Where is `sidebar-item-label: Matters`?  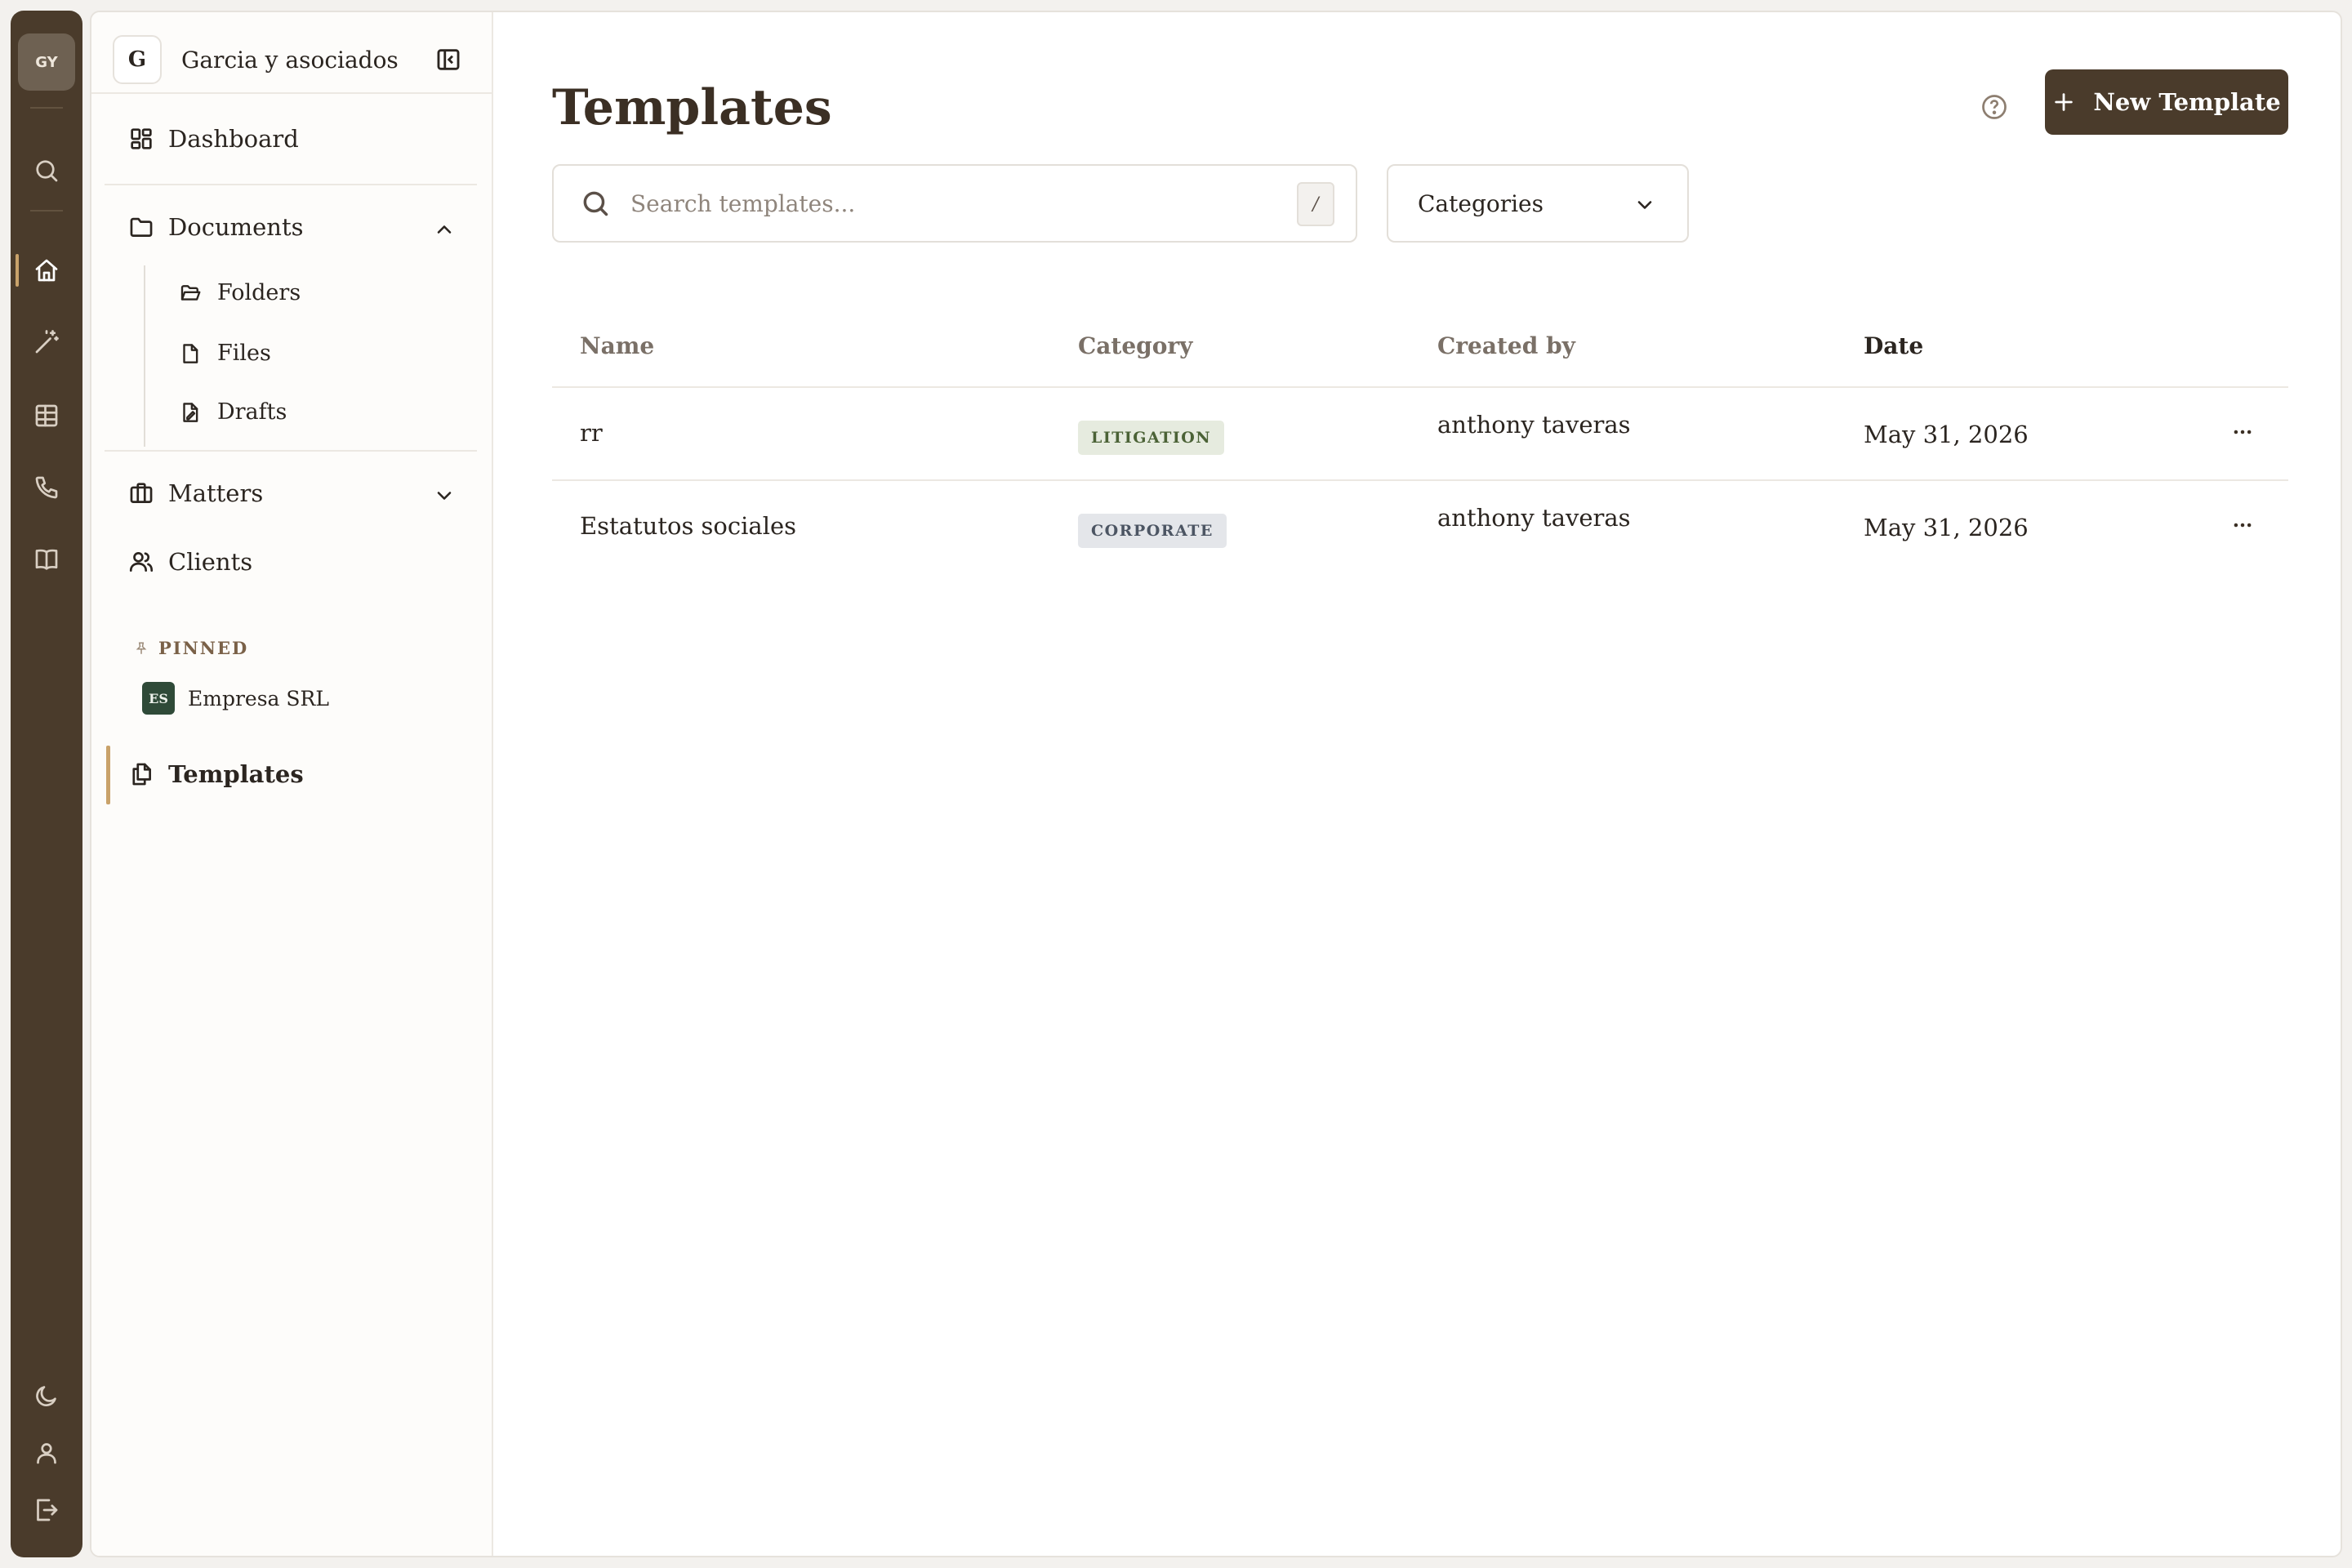
sidebar-item-label: Matters is located at coordinates (216, 493).